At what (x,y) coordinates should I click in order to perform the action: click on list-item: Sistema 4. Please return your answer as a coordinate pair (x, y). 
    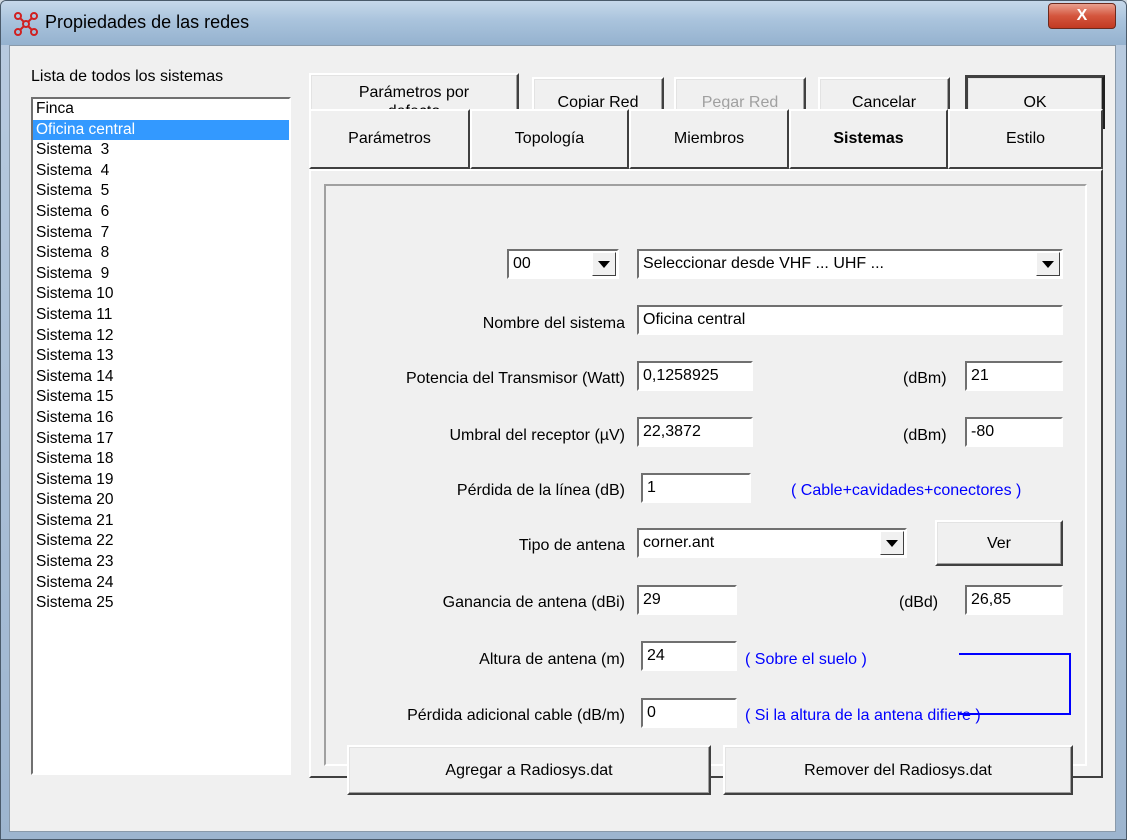
    Looking at the image, I should click on (161, 171).